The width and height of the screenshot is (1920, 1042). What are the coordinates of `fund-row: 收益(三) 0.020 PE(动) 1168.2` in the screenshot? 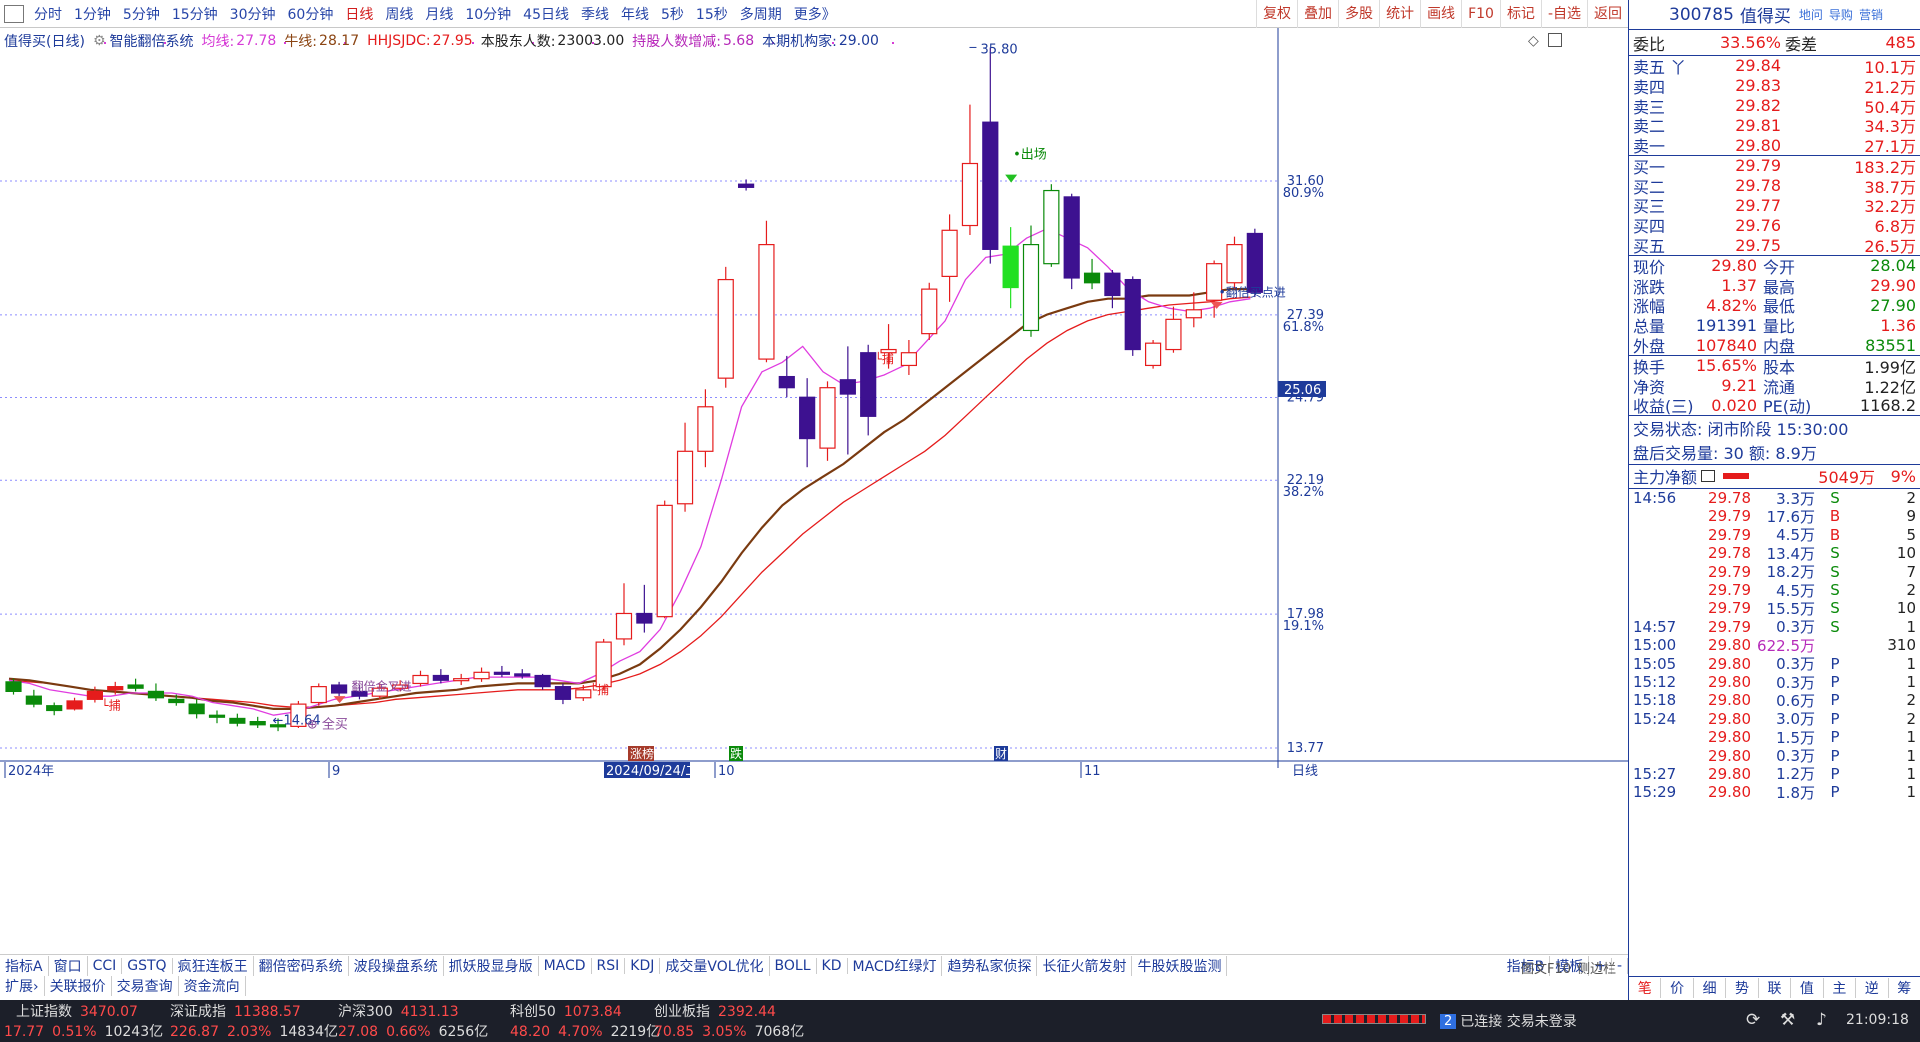 It's located at (1774, 406).